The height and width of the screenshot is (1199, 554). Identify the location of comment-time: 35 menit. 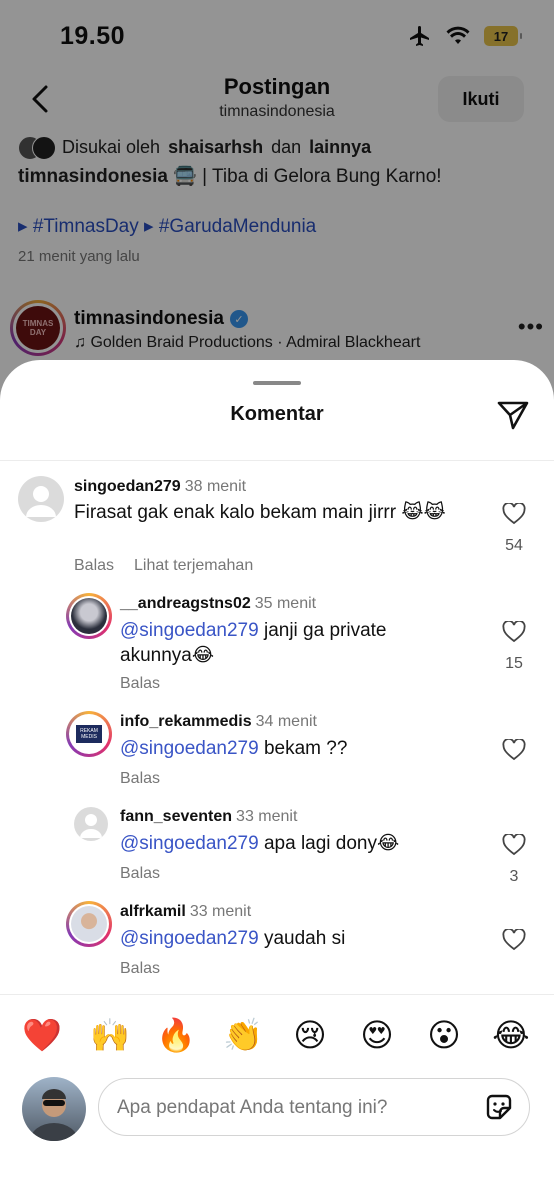
(285, 603).